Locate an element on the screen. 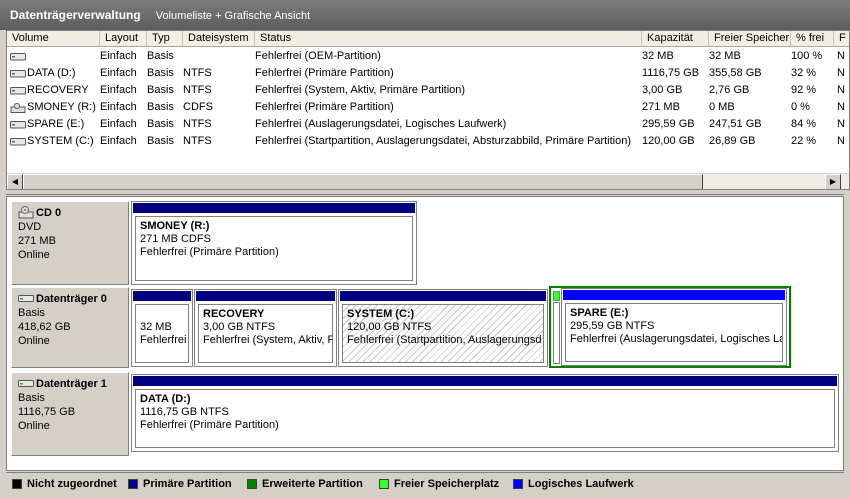 Image resolution: width=850 pixels, height=498 pixels. column-header-typ: Typ is located at coordinates (165, 39).